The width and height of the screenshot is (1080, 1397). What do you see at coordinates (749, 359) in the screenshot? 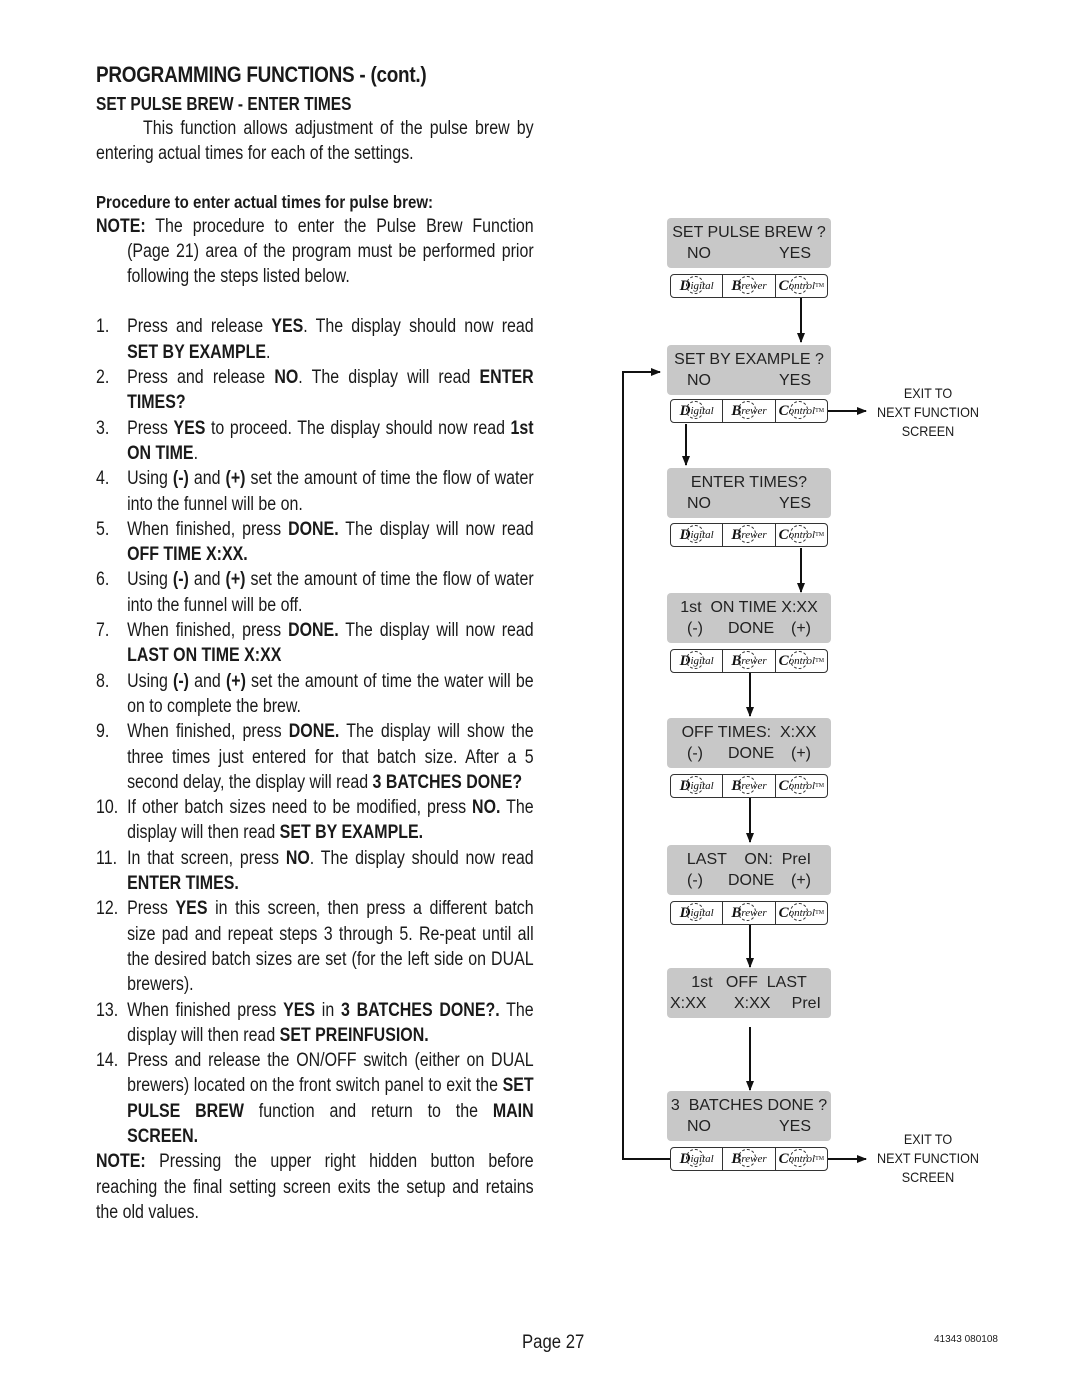
I see `lcd-line-1: SET BY EXAMPLE ?` at bounding box center [749, 359].